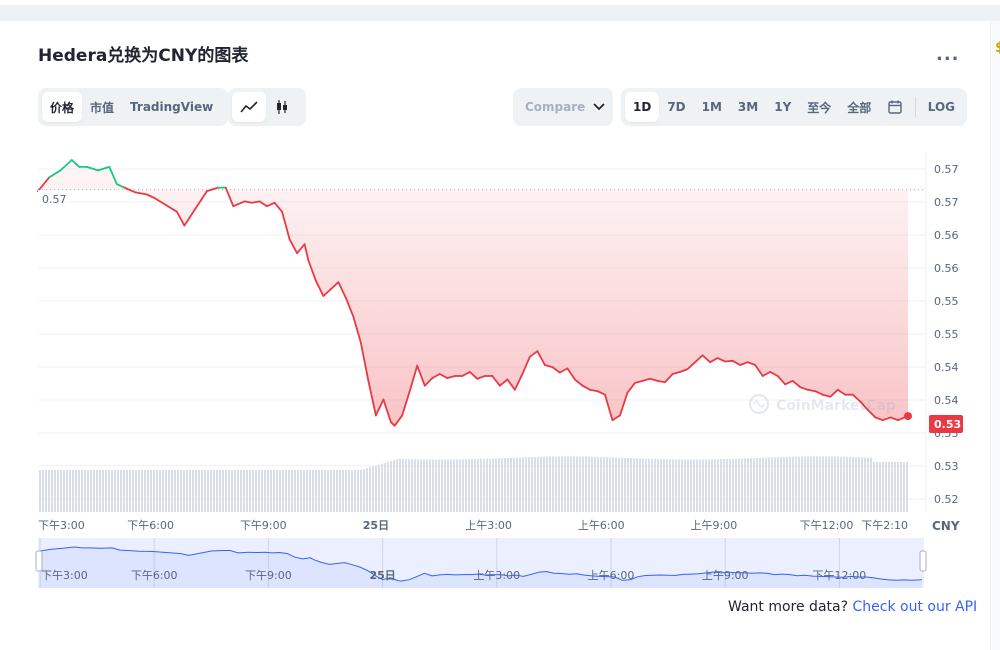 Image resolution: width=1000 pixels, height=650 pixels. I want to click on coinmarketcap-watermark: CoinMarketCap, so click(822, 404).